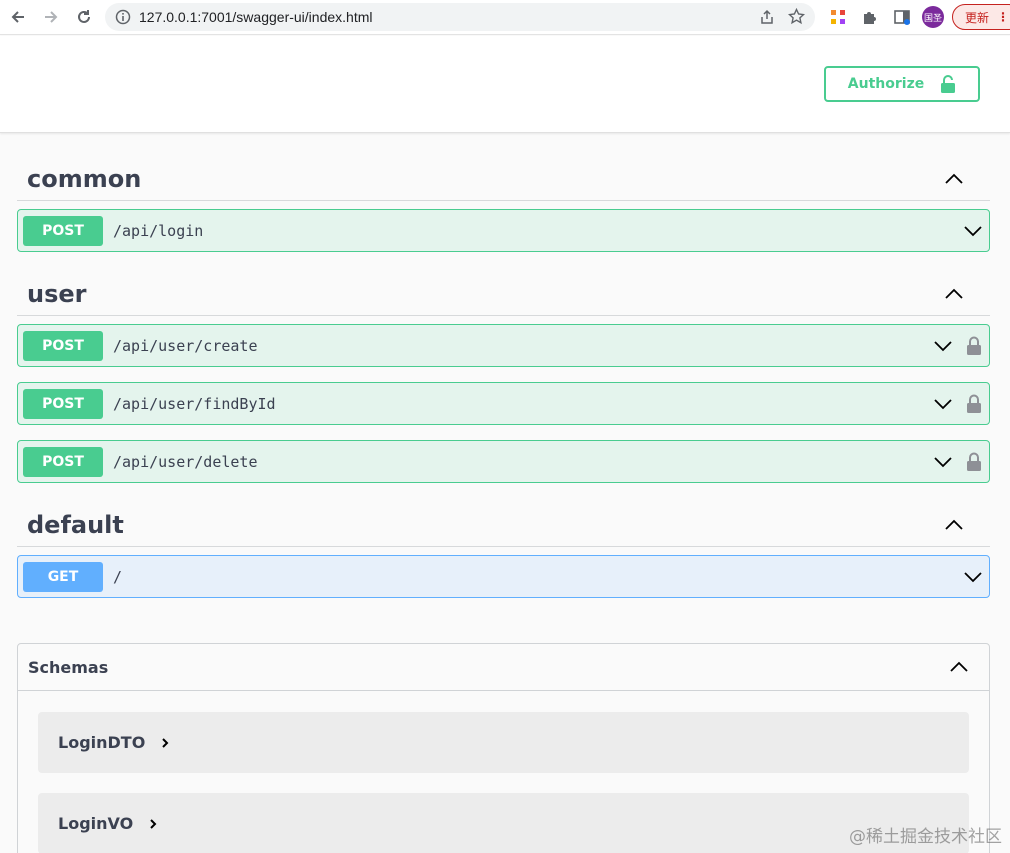  I want to click on update-button: 更新 ⋮, so click(981, 17).